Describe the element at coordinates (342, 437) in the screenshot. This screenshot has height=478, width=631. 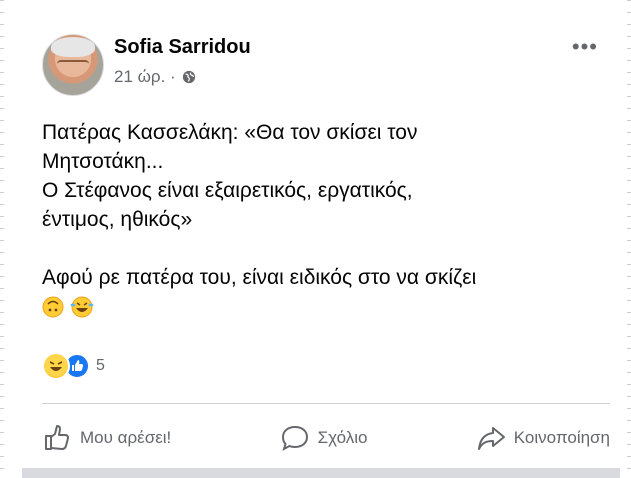
I see `comment-label: Σχόλιο` at that location.